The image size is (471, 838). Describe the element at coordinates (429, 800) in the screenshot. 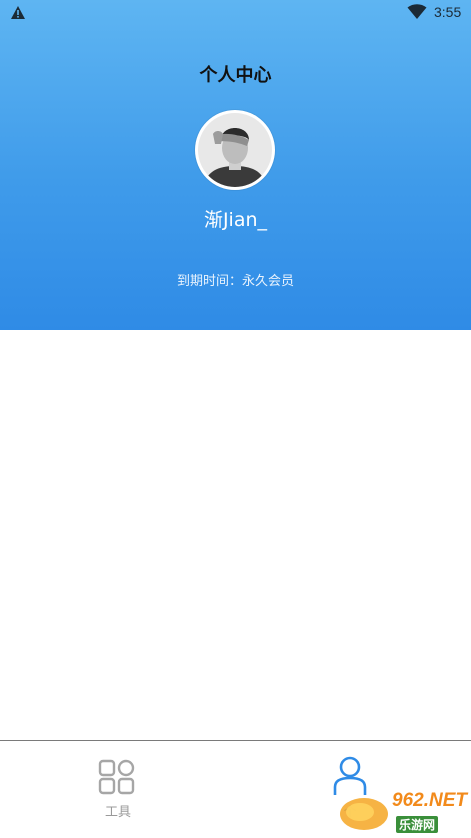

I see `watermark-text: 962.NET` at that location.